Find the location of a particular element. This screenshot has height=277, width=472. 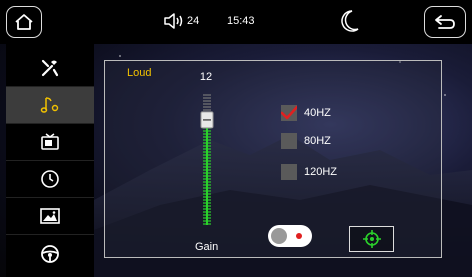

tv-icon is located at coordinates (50, 141).